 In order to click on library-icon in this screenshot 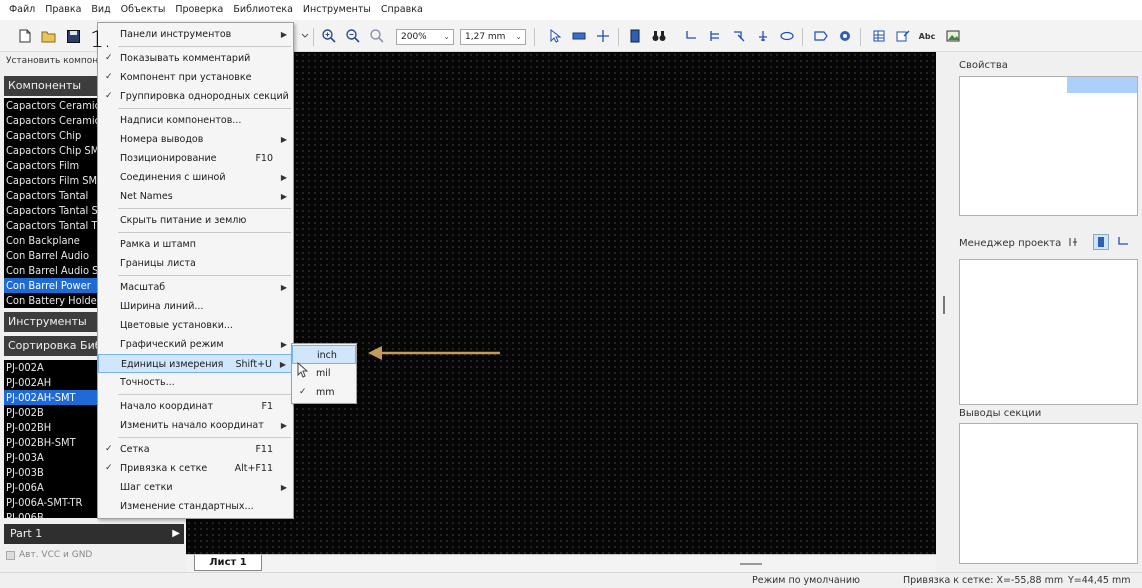, I will do `click(635, 36)`.